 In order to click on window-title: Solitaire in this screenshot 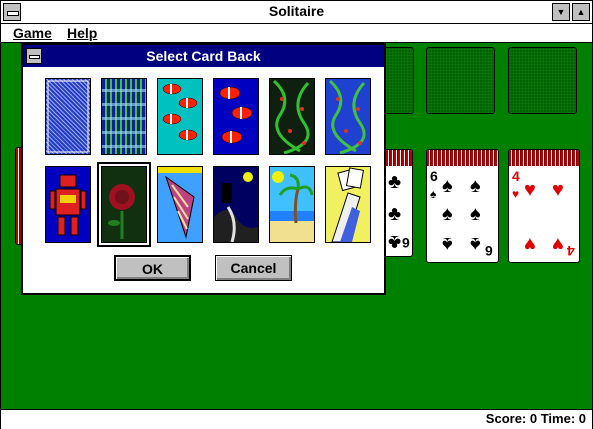, I will do `click(296, 11)`.